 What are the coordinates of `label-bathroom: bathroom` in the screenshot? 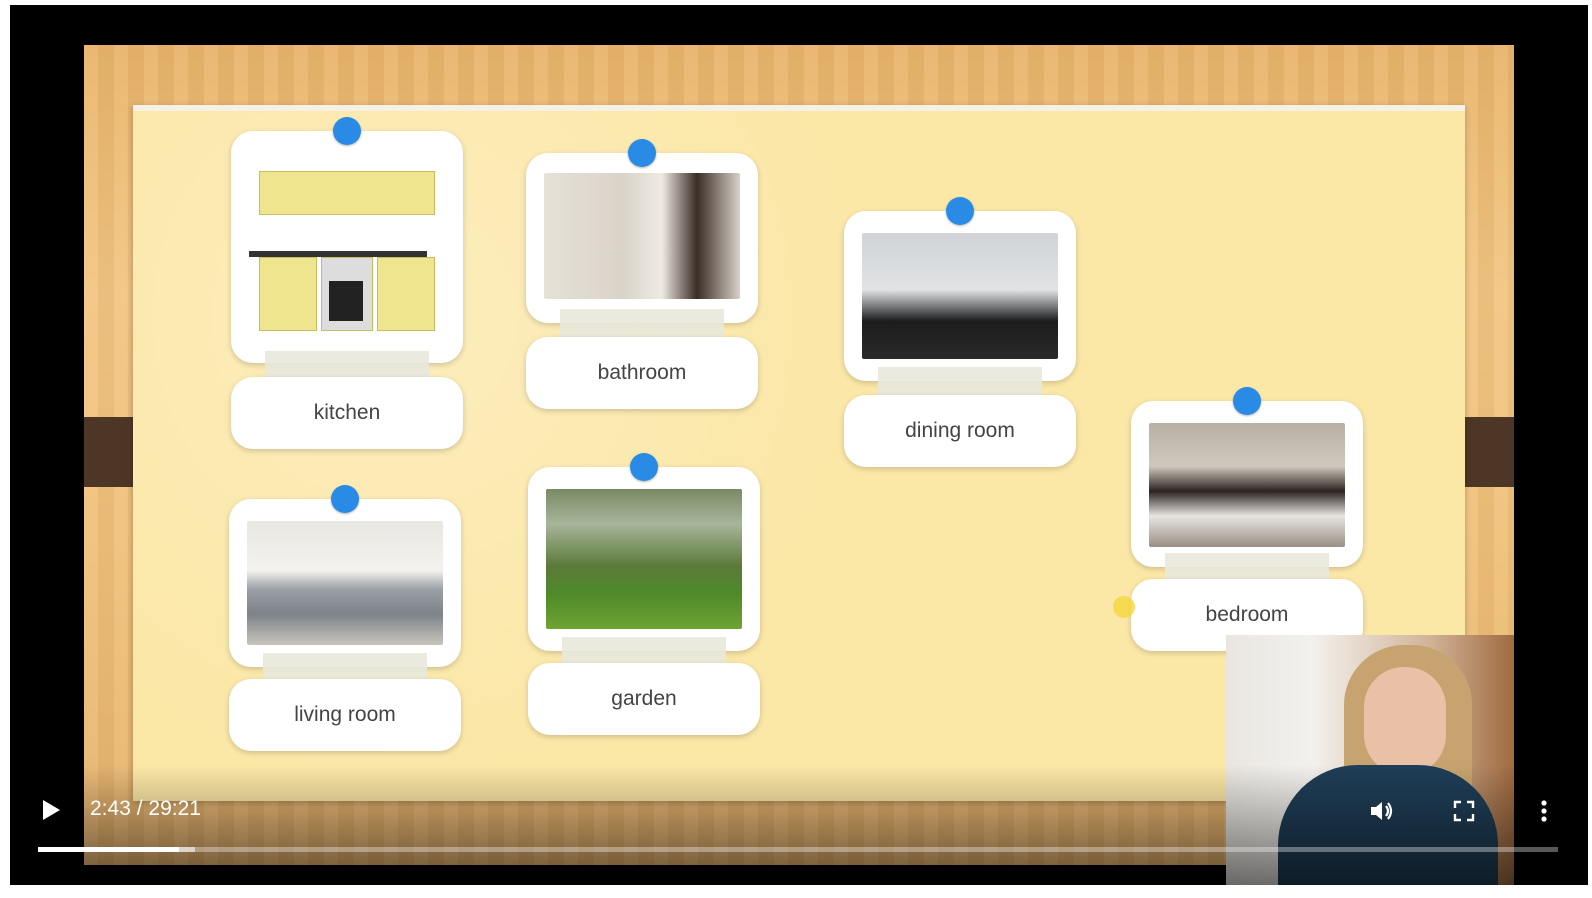 It's located at (642, 373).